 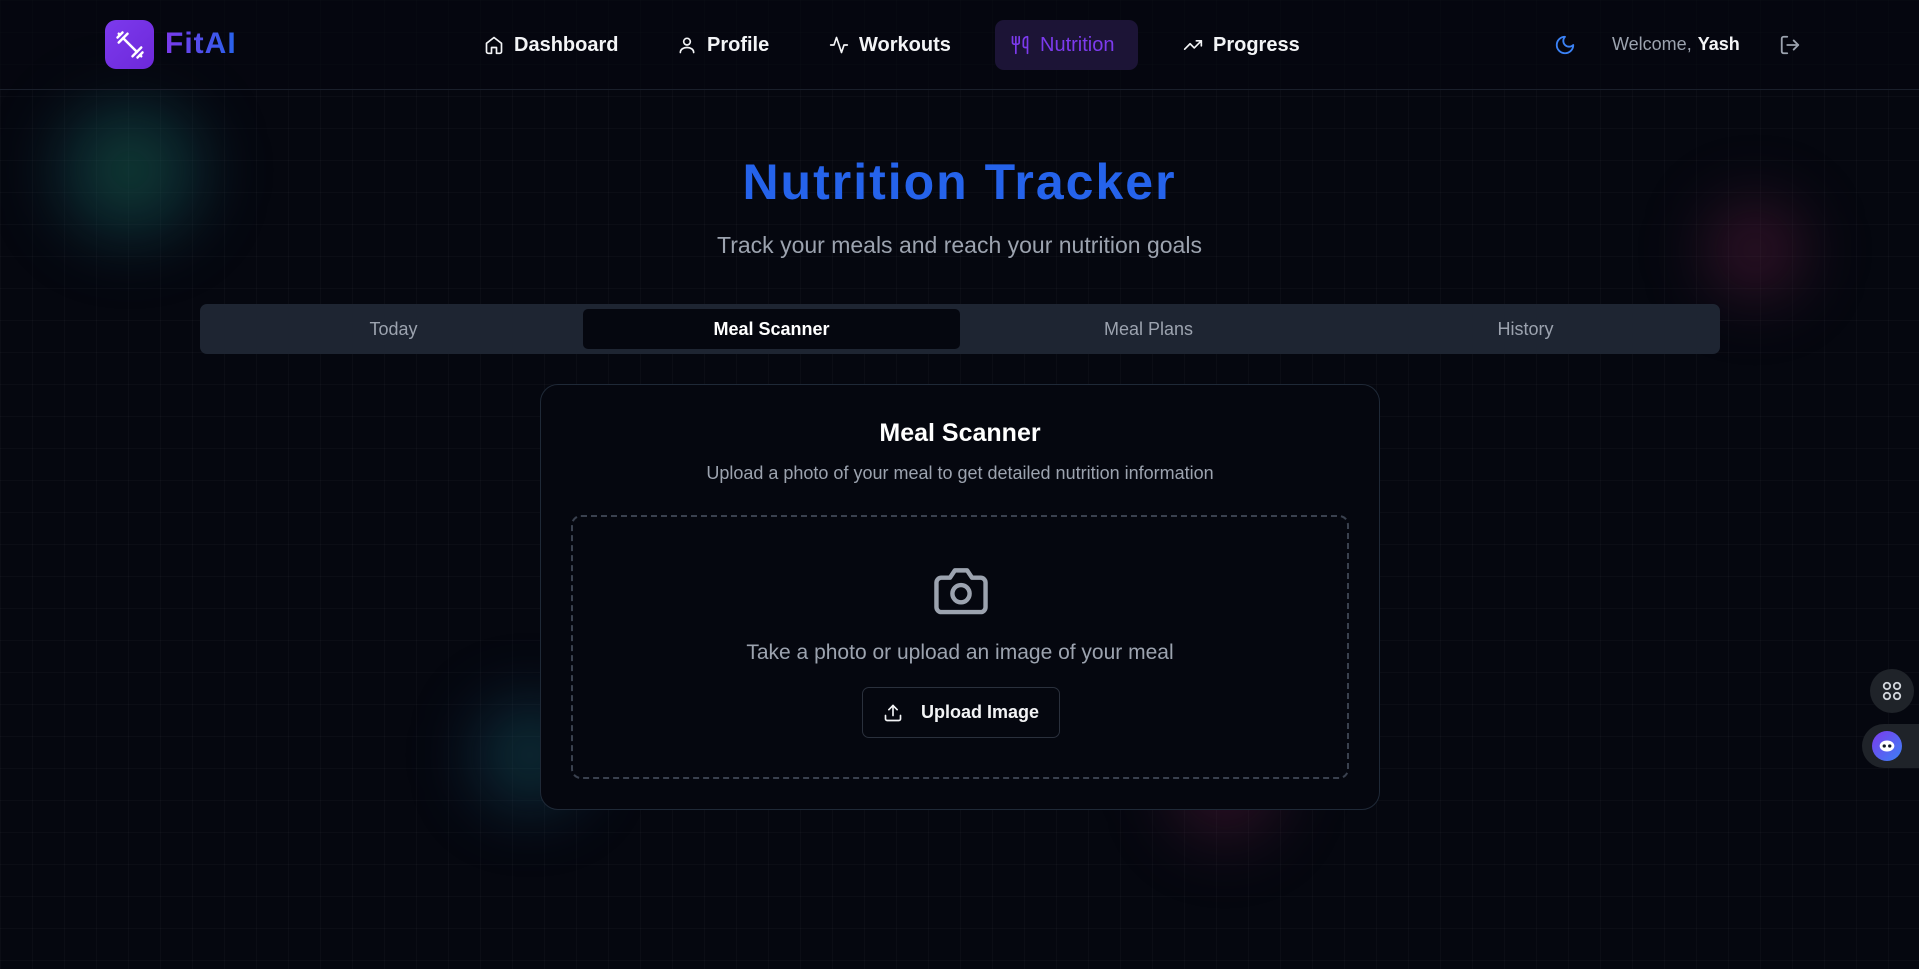 I want to click on nav-dashboard-label: Dashboard, so click(x=566, y=44).